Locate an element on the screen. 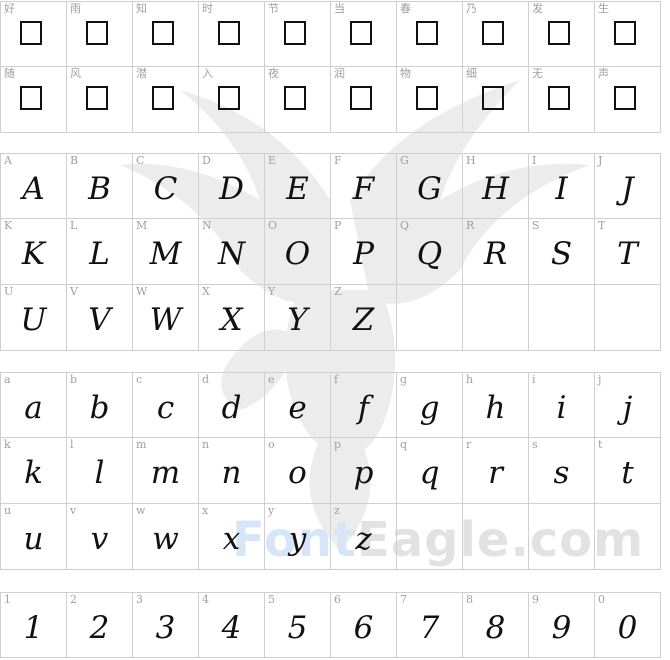 Image resolution: width=670 pixels, height=660 pixels. glyph-sample: P is located at coordinates (363, 254).